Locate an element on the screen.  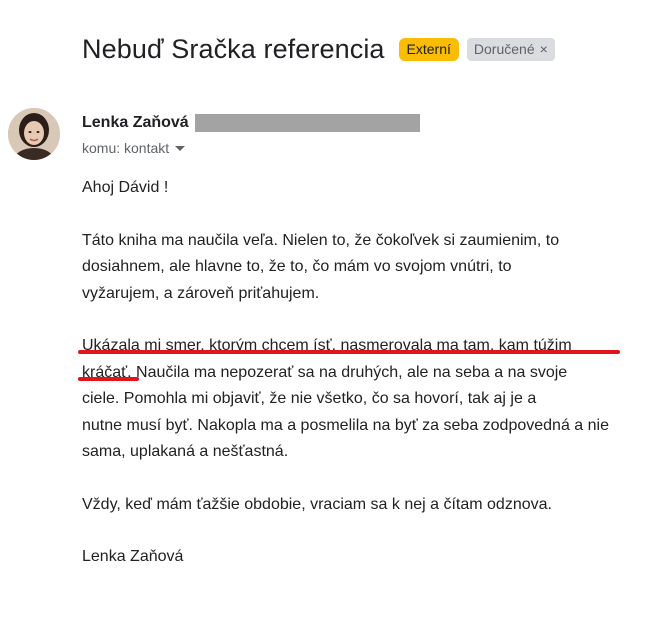
sender-row: Lenka Zaňová is located at coordinates (251, 123).